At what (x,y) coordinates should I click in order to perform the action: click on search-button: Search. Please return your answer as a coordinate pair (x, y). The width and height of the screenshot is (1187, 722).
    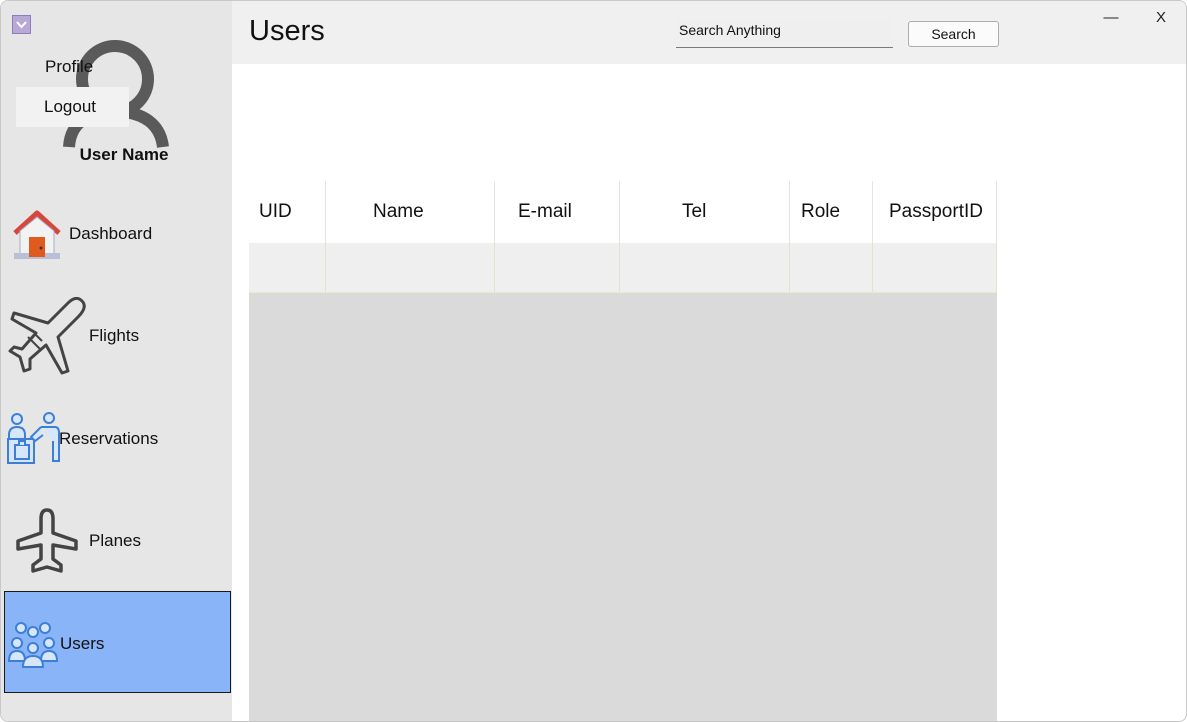
    Looking at the image, I should click on (953, 34).